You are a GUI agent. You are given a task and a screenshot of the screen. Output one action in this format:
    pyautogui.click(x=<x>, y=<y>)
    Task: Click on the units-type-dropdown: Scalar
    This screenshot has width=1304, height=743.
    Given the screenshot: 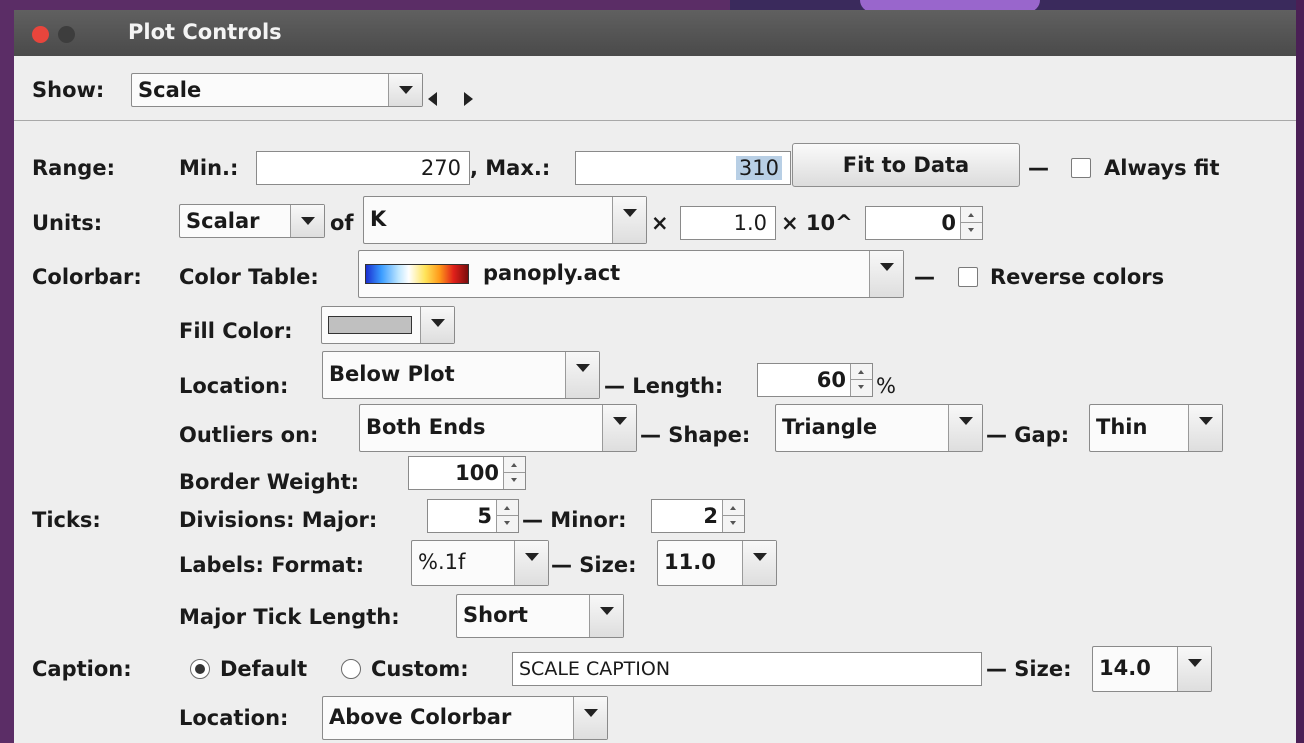 What is the action you would take?
    pyautogui.click(x=252, y=221)
    